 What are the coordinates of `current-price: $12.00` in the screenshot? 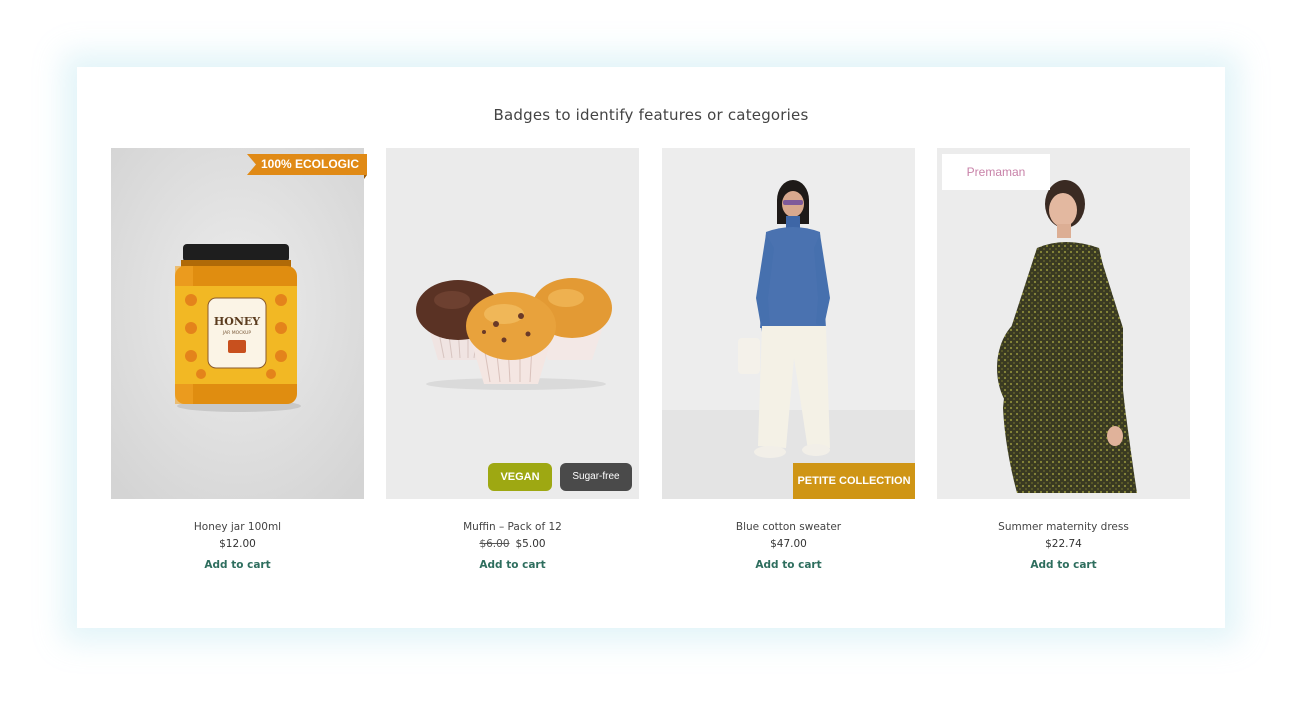 It's located at (237, 544).